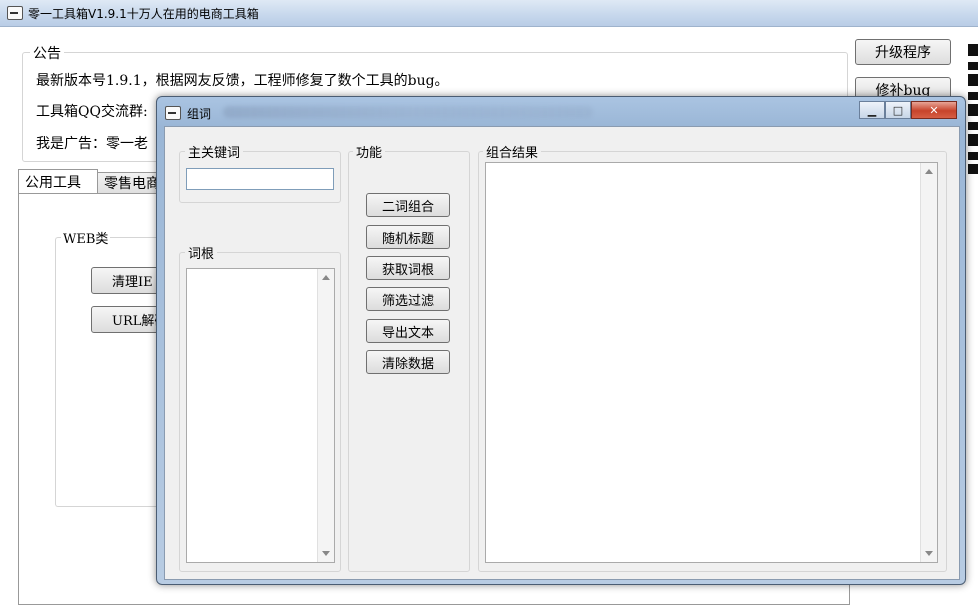 The height and width of the screenshot is (610, 978). What do you see at coordinates (973, 109) in the screenshot?
I see `qr-code-image` at bounding box center [973, 109].